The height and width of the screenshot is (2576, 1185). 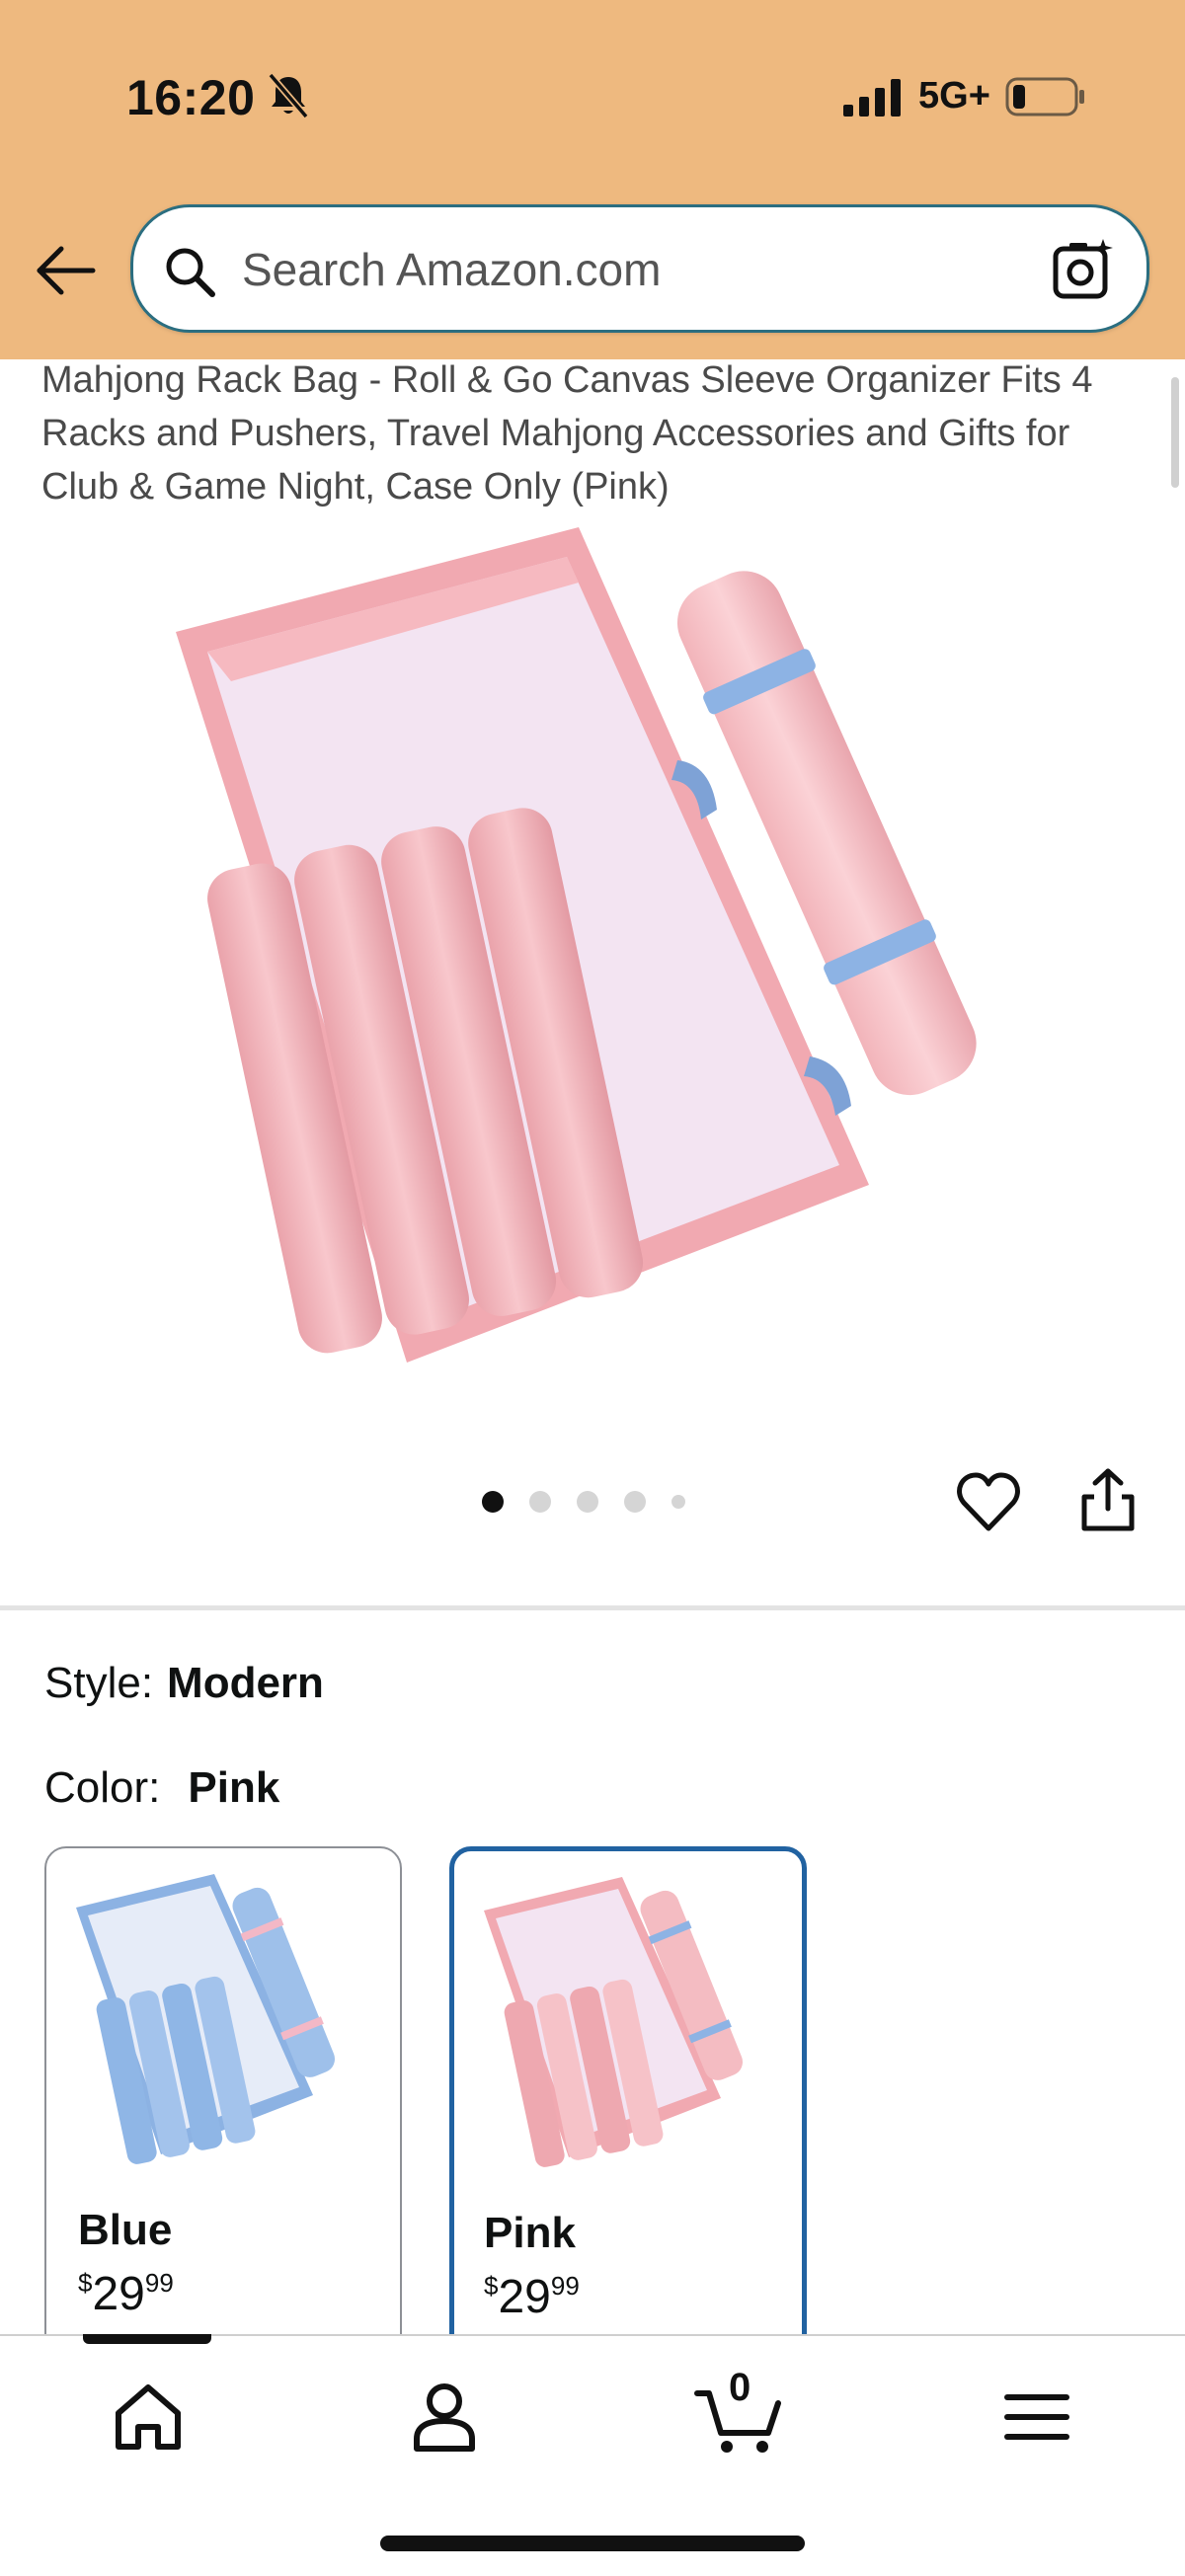 I want to click on signal-strength-icon, so click(x=872, y=98).